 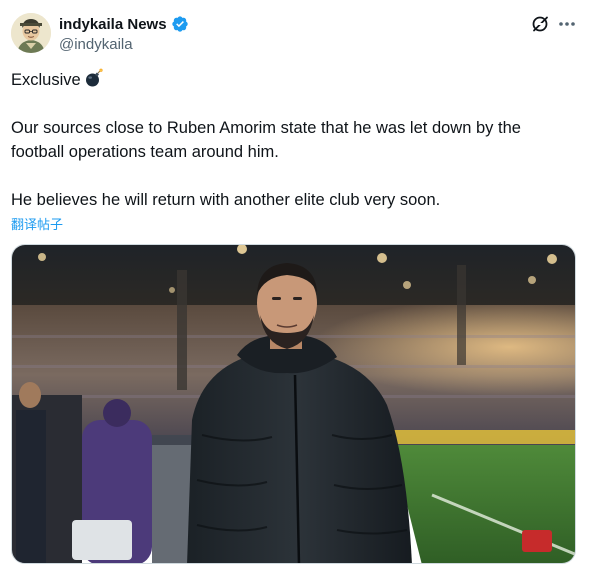 I want to click on tweet-text-line-3: football operations team around him., so click(x=145, y=152).